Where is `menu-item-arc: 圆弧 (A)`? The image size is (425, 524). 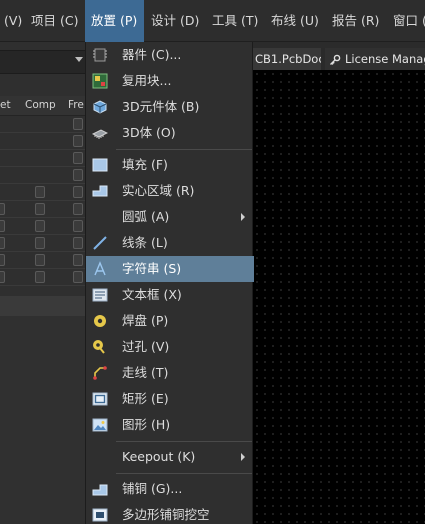
menu-item-arc: 圆弧 (A) is located at coordinates (170, 217).